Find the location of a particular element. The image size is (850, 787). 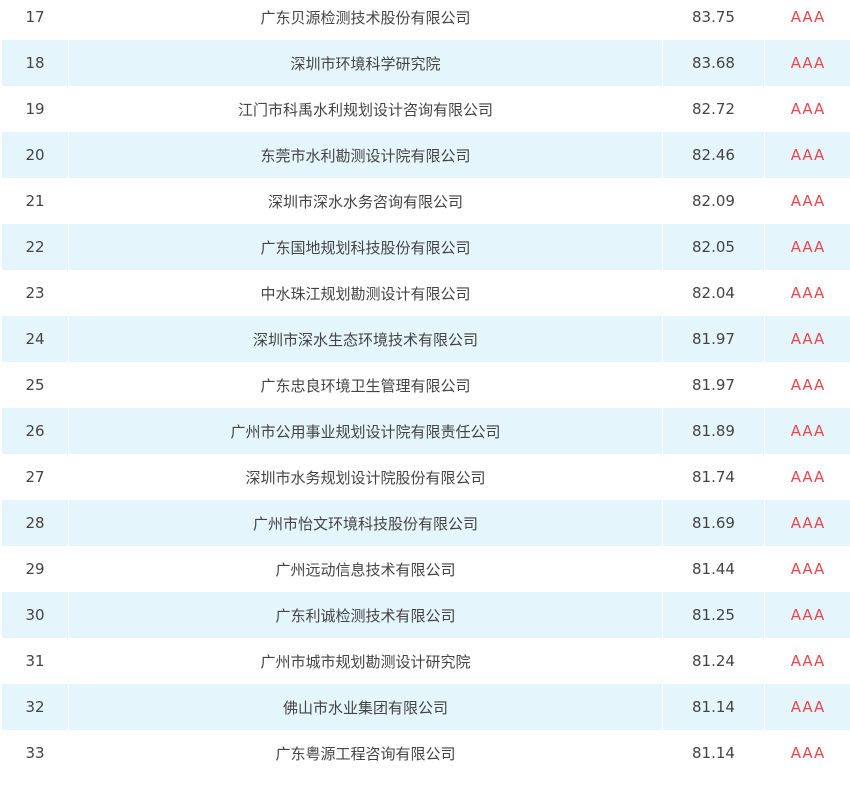

company-name-cell: 江门市科禹水利规划设计咨询有限公司 is located at coordinates (365, 109).